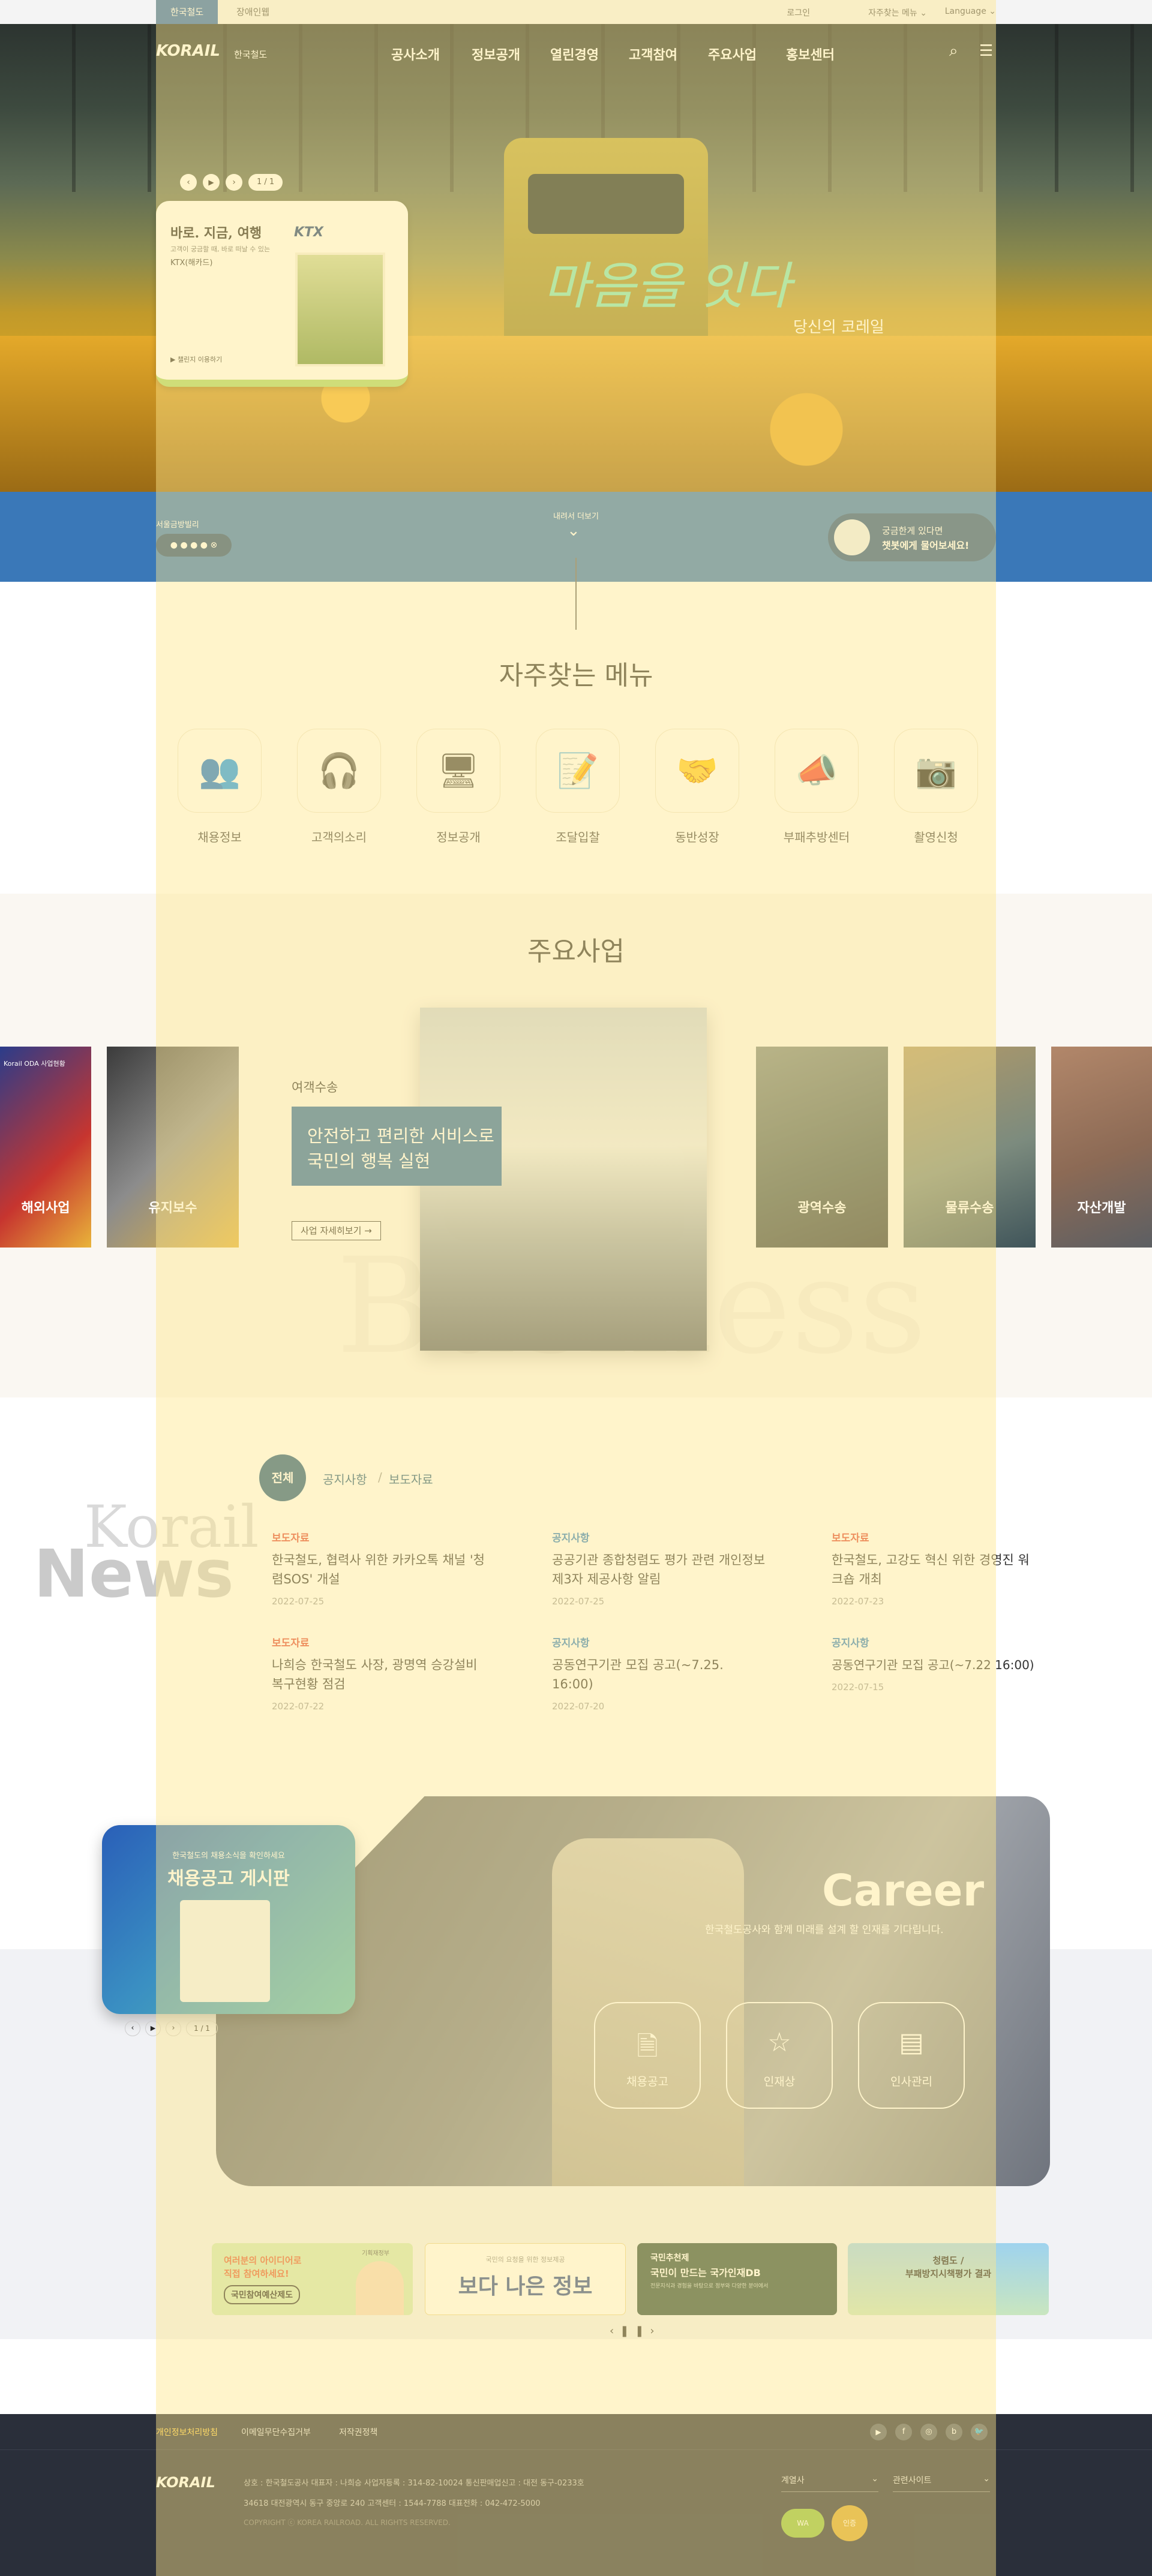  Describe the element at coordinates (878, 2432) in the screenshot. I see `youtube-icon: ▶` at that location.